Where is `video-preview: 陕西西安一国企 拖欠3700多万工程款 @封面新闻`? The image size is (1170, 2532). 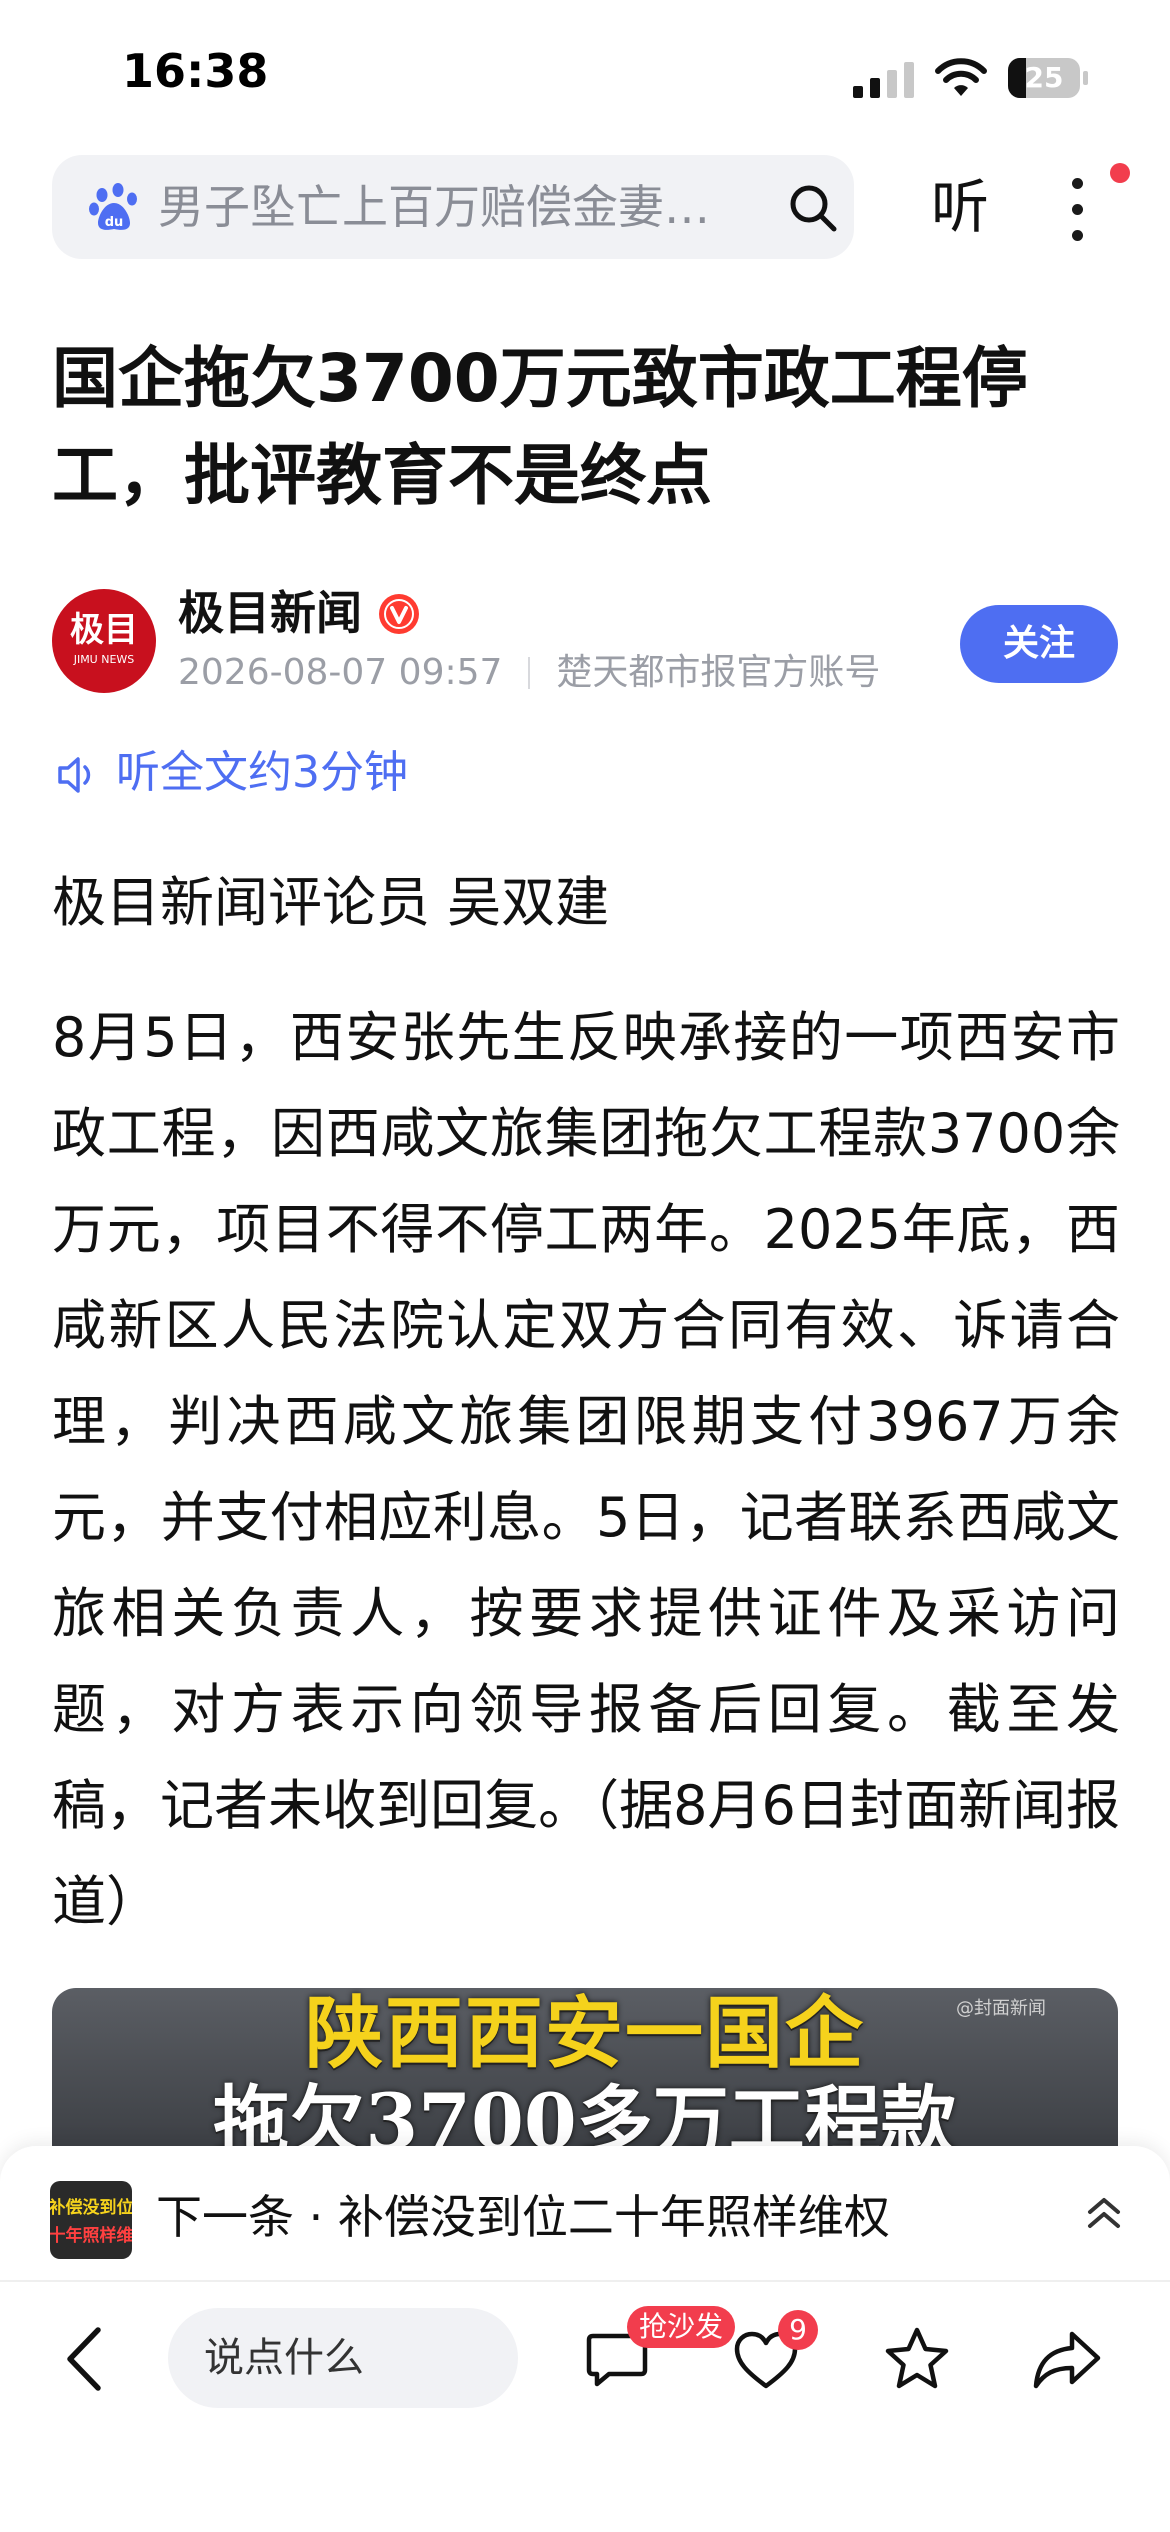 video-preview: 陕西西安一国企 拖欠3700多万工程款 @封面新闻 is located at coordinates (585, 2068).